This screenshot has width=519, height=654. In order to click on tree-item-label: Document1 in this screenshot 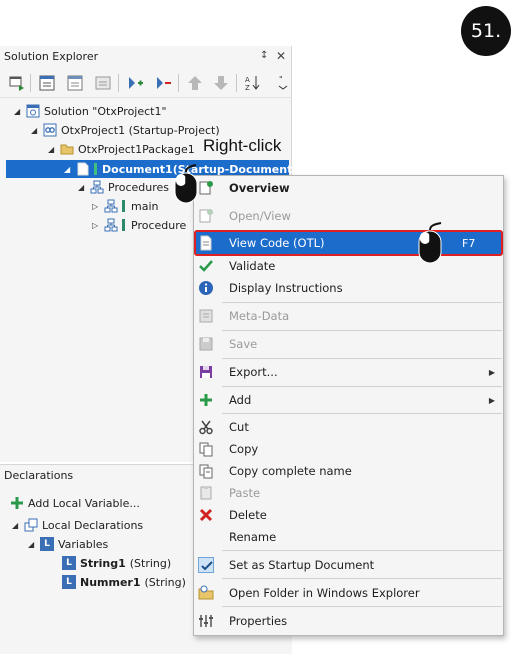, I will do `click(137, 169)`.